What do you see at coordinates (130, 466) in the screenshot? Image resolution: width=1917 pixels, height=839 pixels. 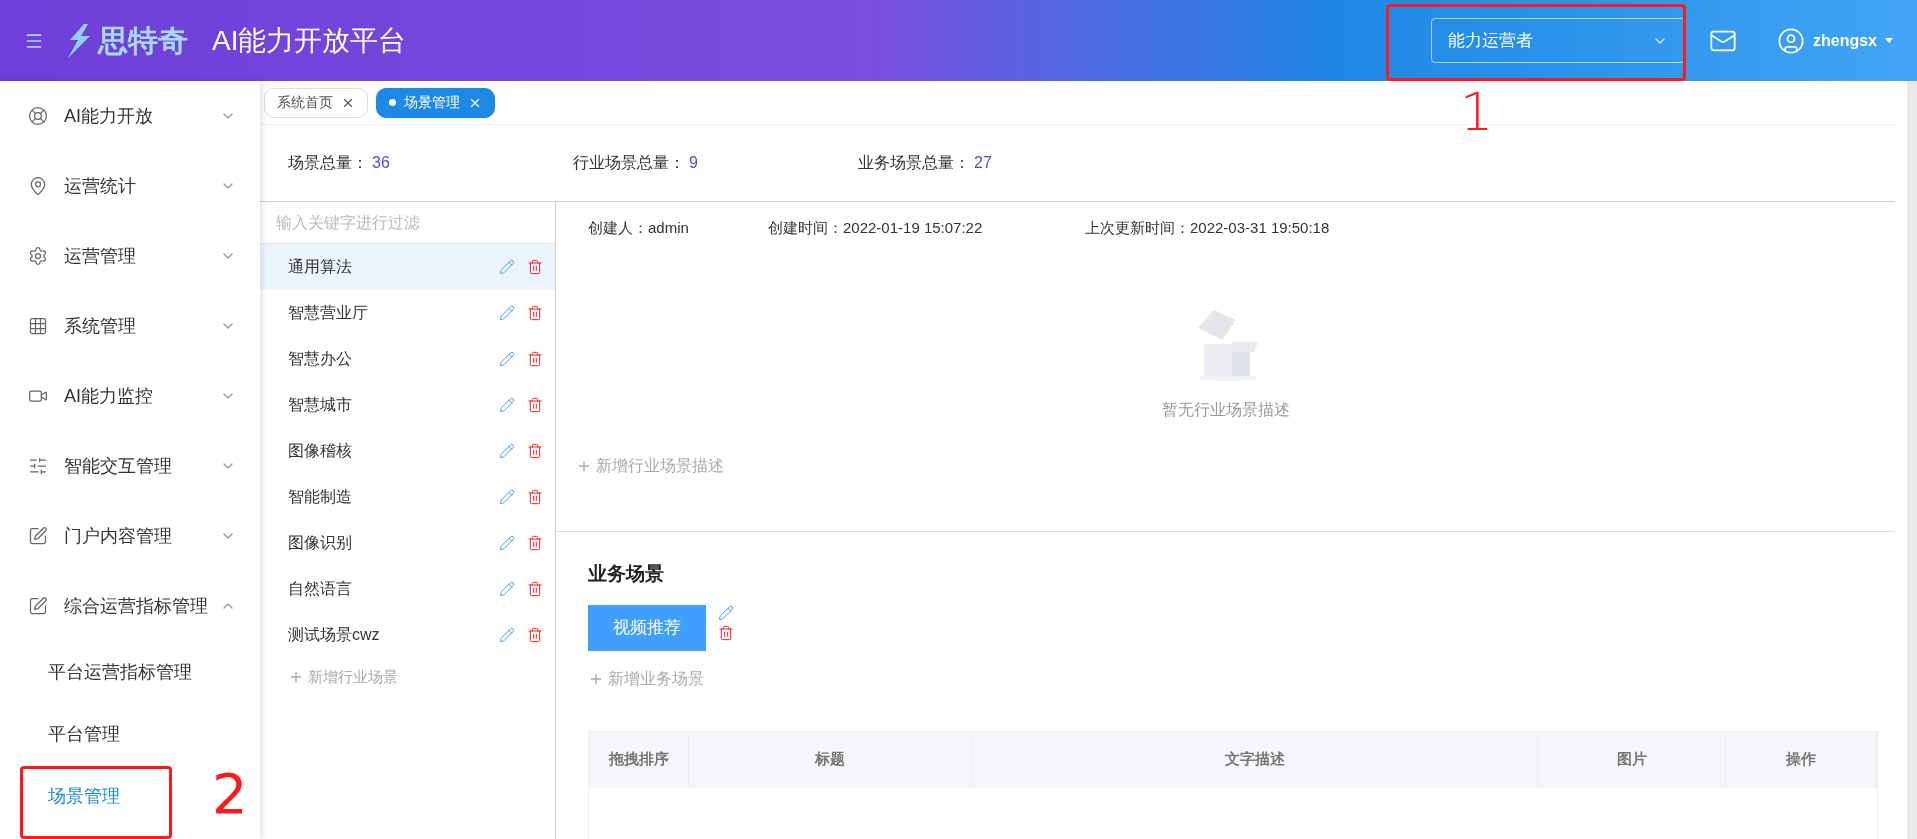 I see `sidebar-item: 智能交互管理` at bounding box center [130, 466].